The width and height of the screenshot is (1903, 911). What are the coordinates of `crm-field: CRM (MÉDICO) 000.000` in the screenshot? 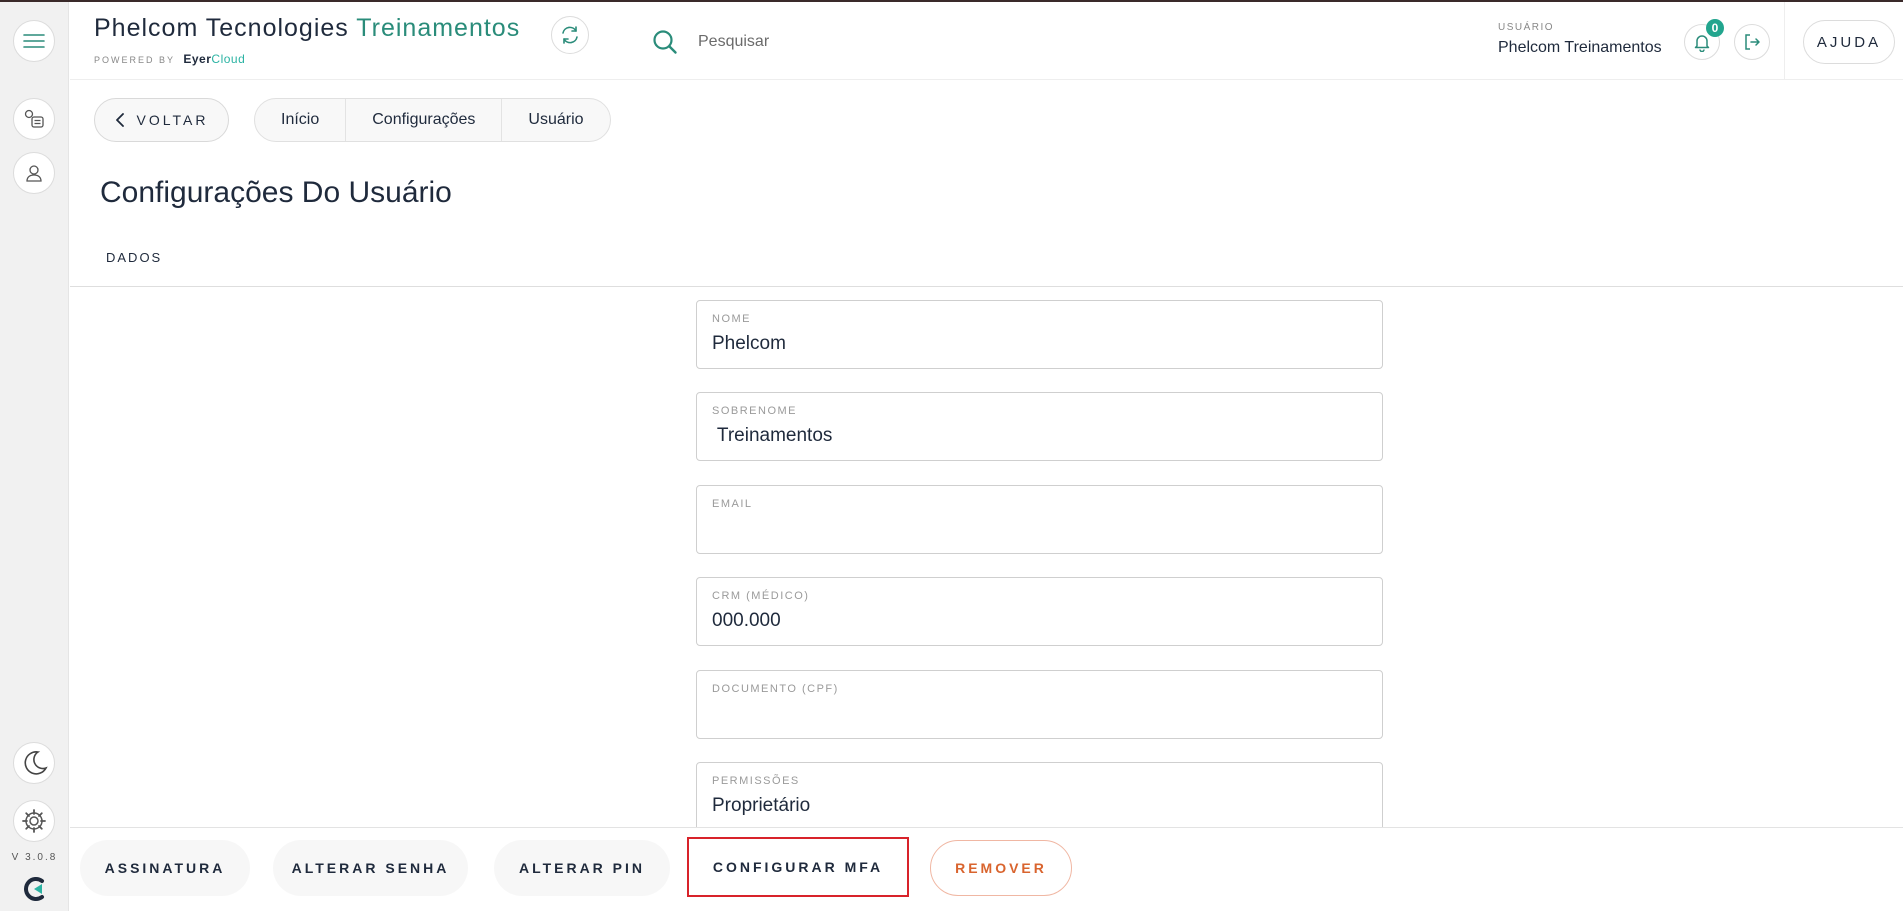 It's located at (1039, 611).